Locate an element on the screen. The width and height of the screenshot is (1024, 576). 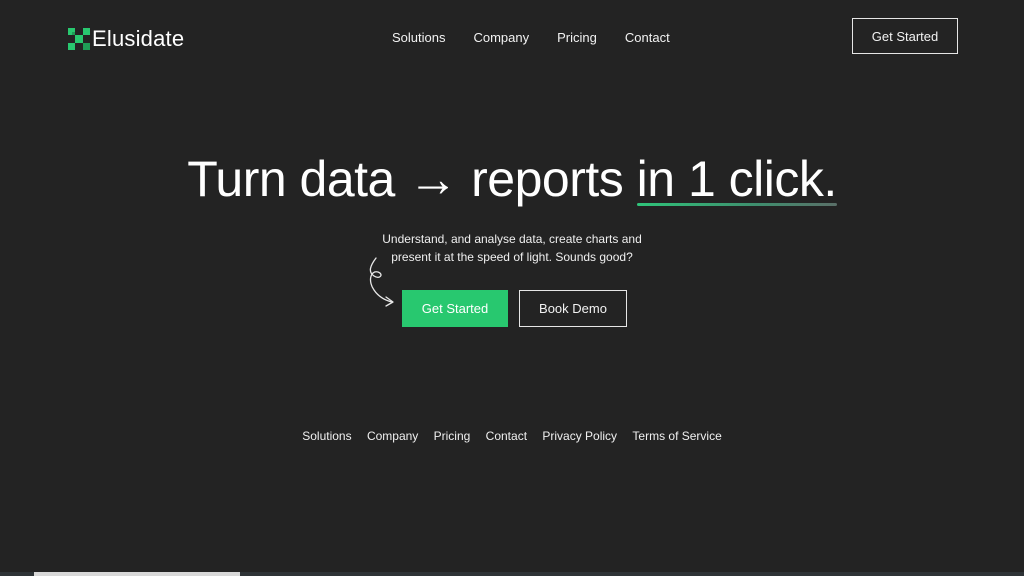
bottom-scroll-bar is located at coordinates (512, 574).